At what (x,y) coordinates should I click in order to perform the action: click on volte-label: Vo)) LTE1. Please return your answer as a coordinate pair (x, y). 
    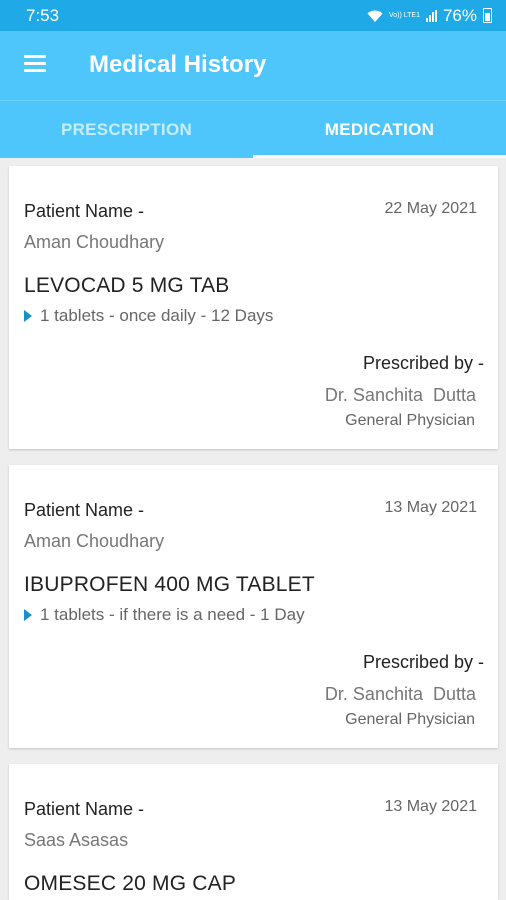
    Looking at the image, I should click on (404, 15).